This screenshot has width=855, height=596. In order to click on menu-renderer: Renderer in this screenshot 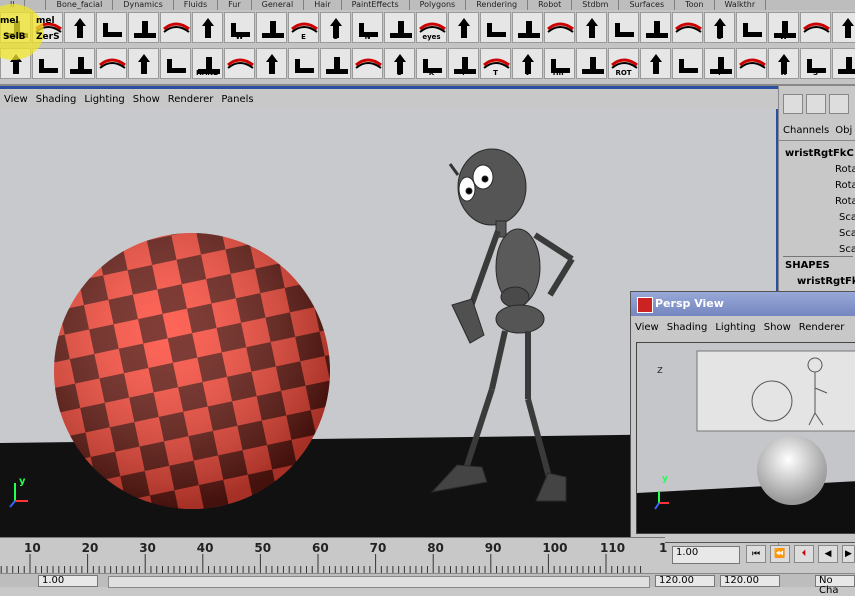, I will do `click(191, 99)`.